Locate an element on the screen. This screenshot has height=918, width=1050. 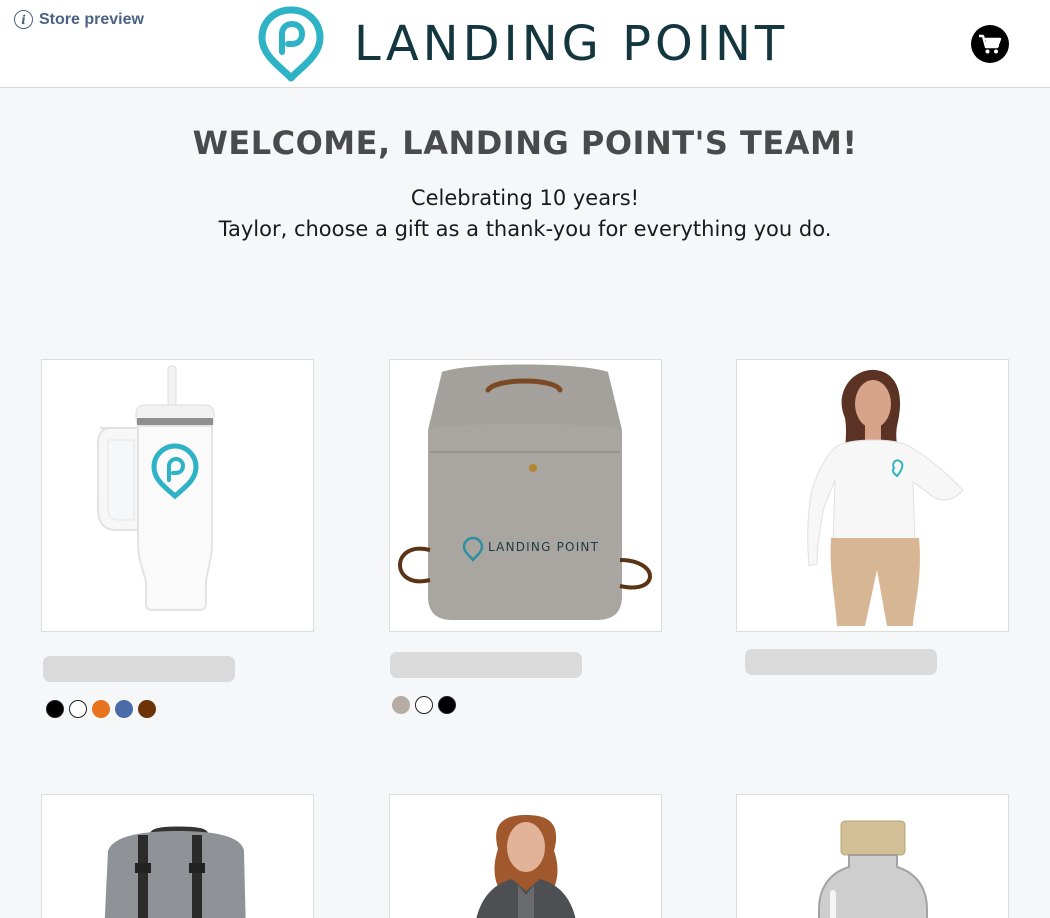
location-pin-logo-icon is located at coordinates (291, 44).